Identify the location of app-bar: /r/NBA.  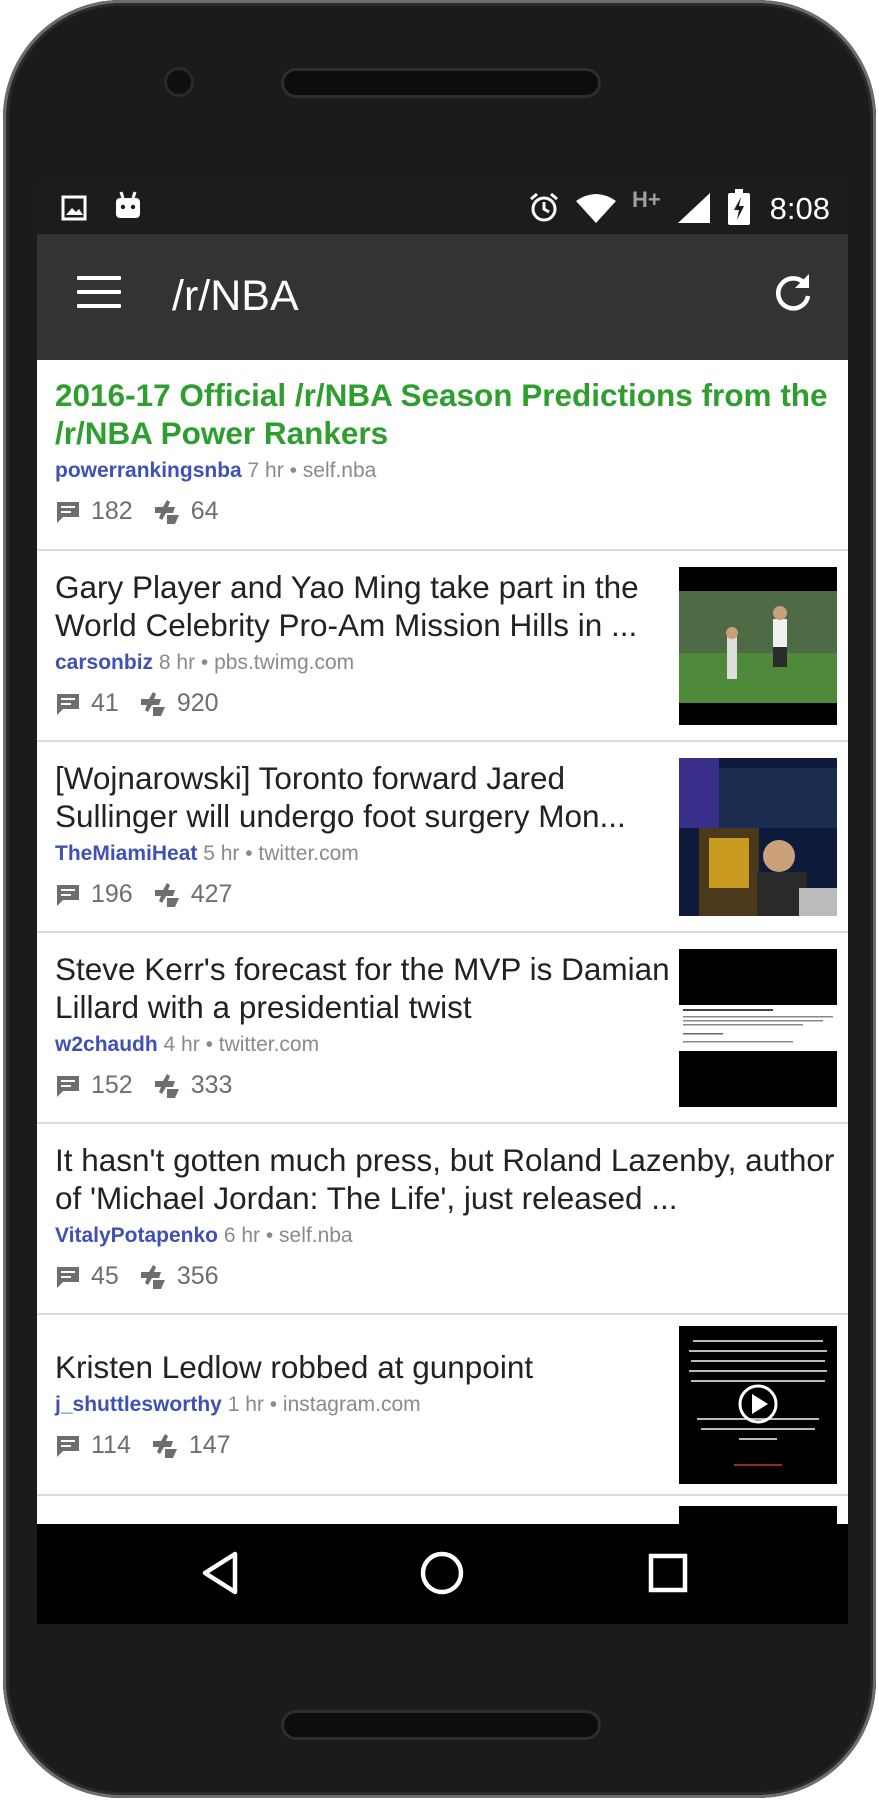
(442, 297).